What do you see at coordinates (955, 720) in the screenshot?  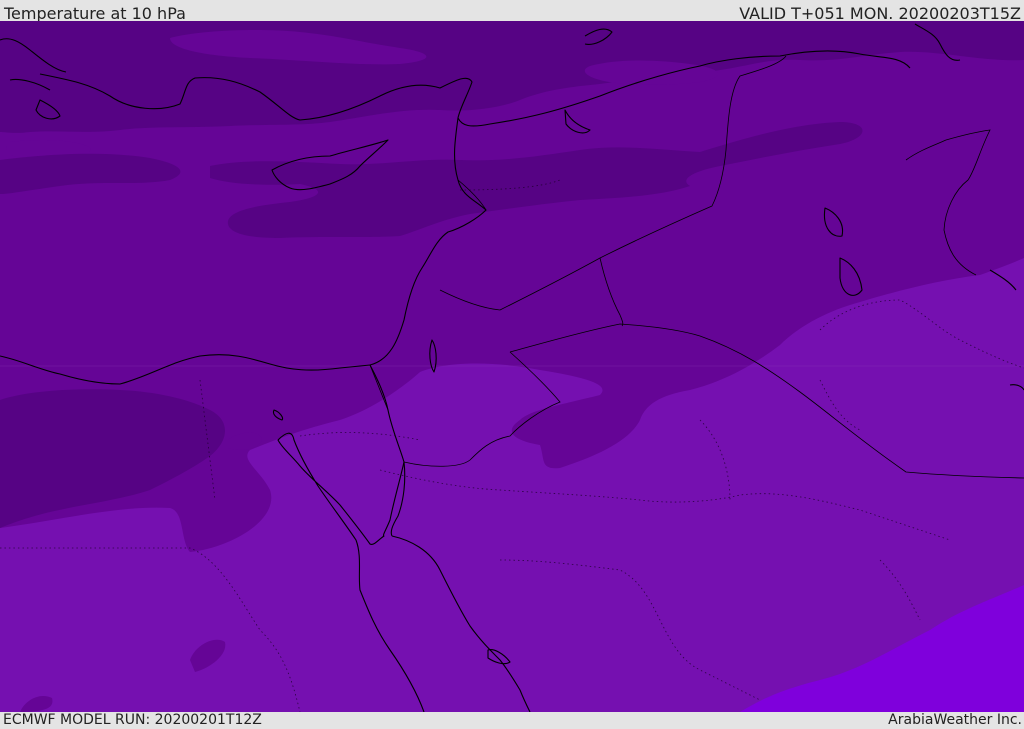 I see `credit-label: ArabiaWeather Inc.` at bounding box center [955, 720].